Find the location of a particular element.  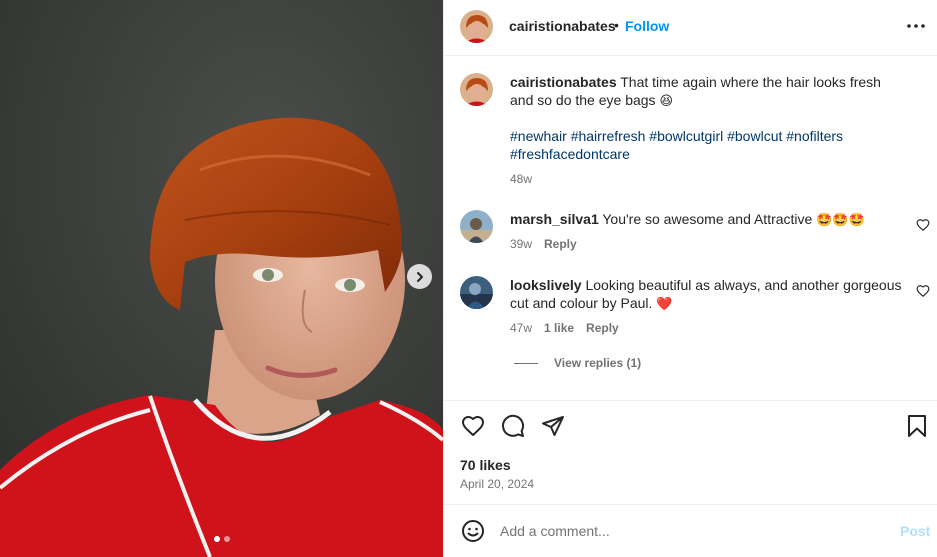

post-comment-button: Post is located at coordinates (915, 531).